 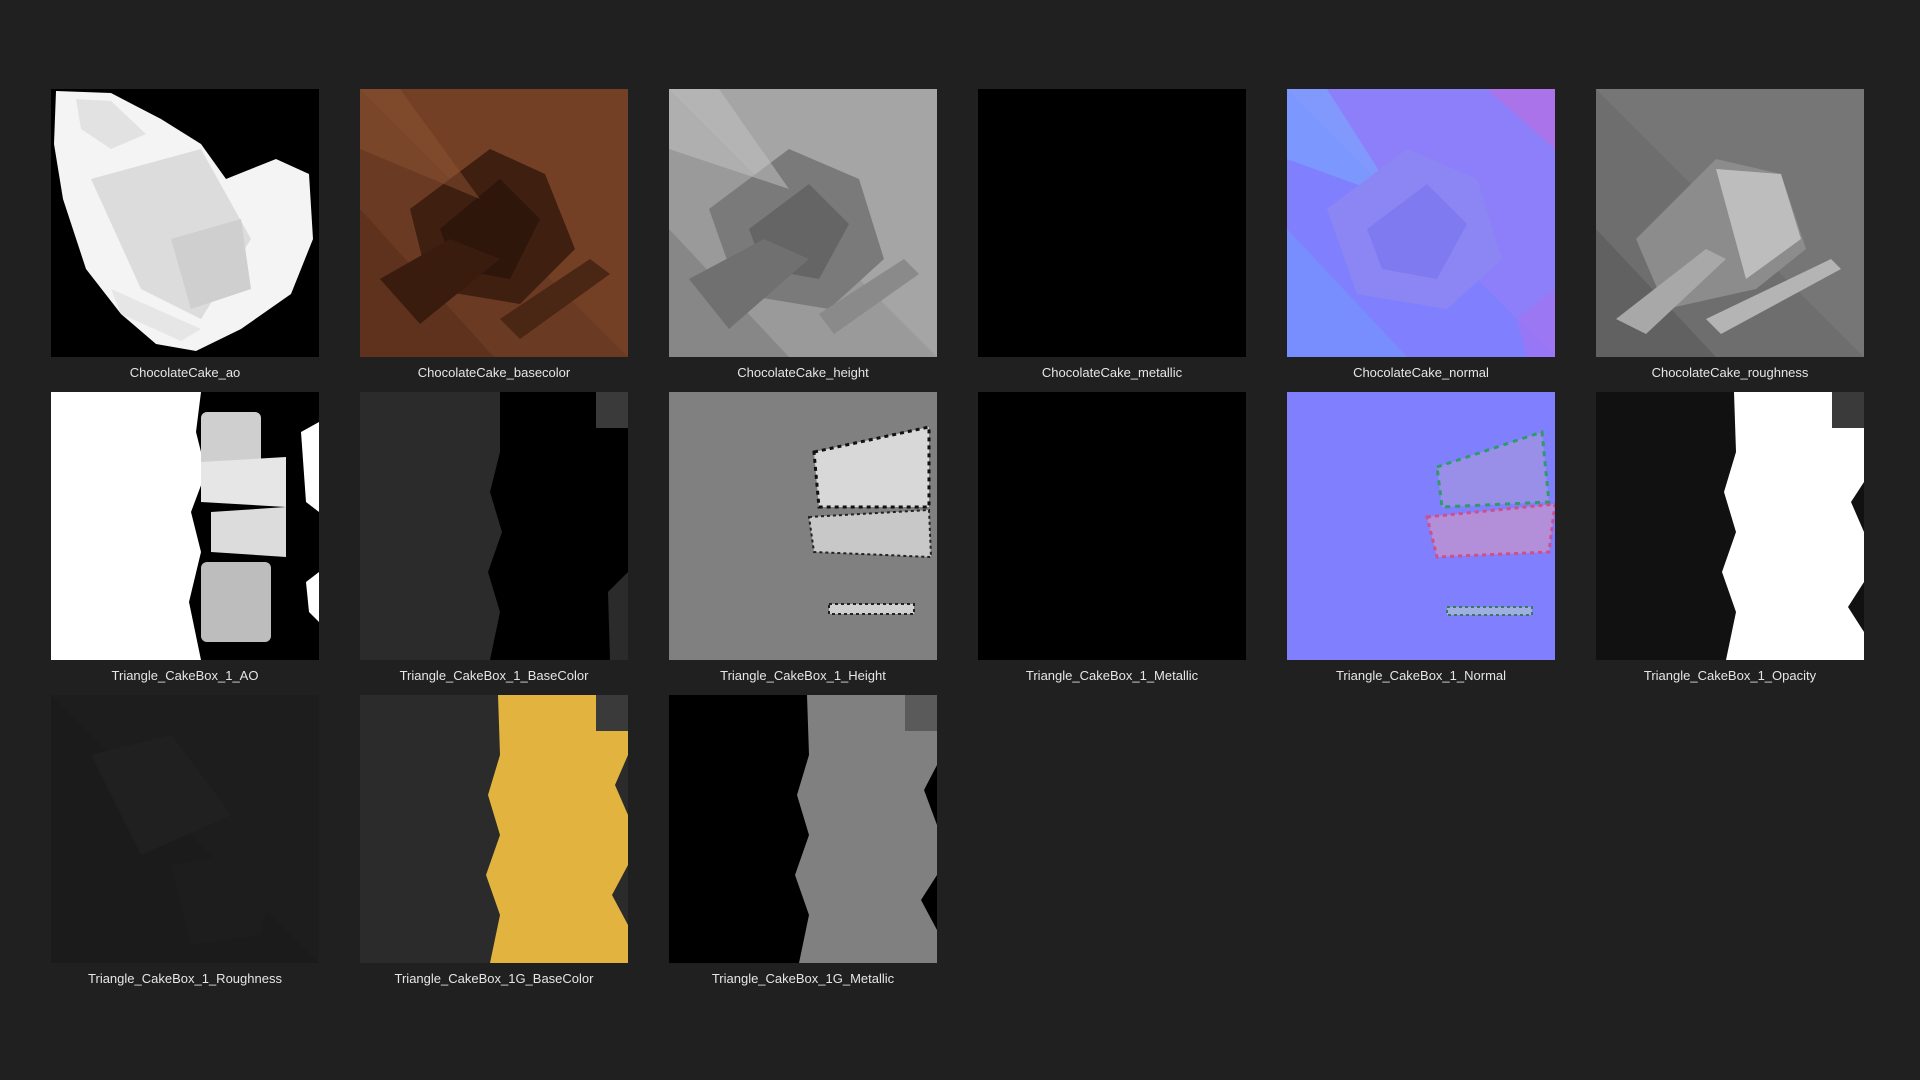 I want to click on file-name: ChocolateCake_metallic, so click(x=1112, y=372).